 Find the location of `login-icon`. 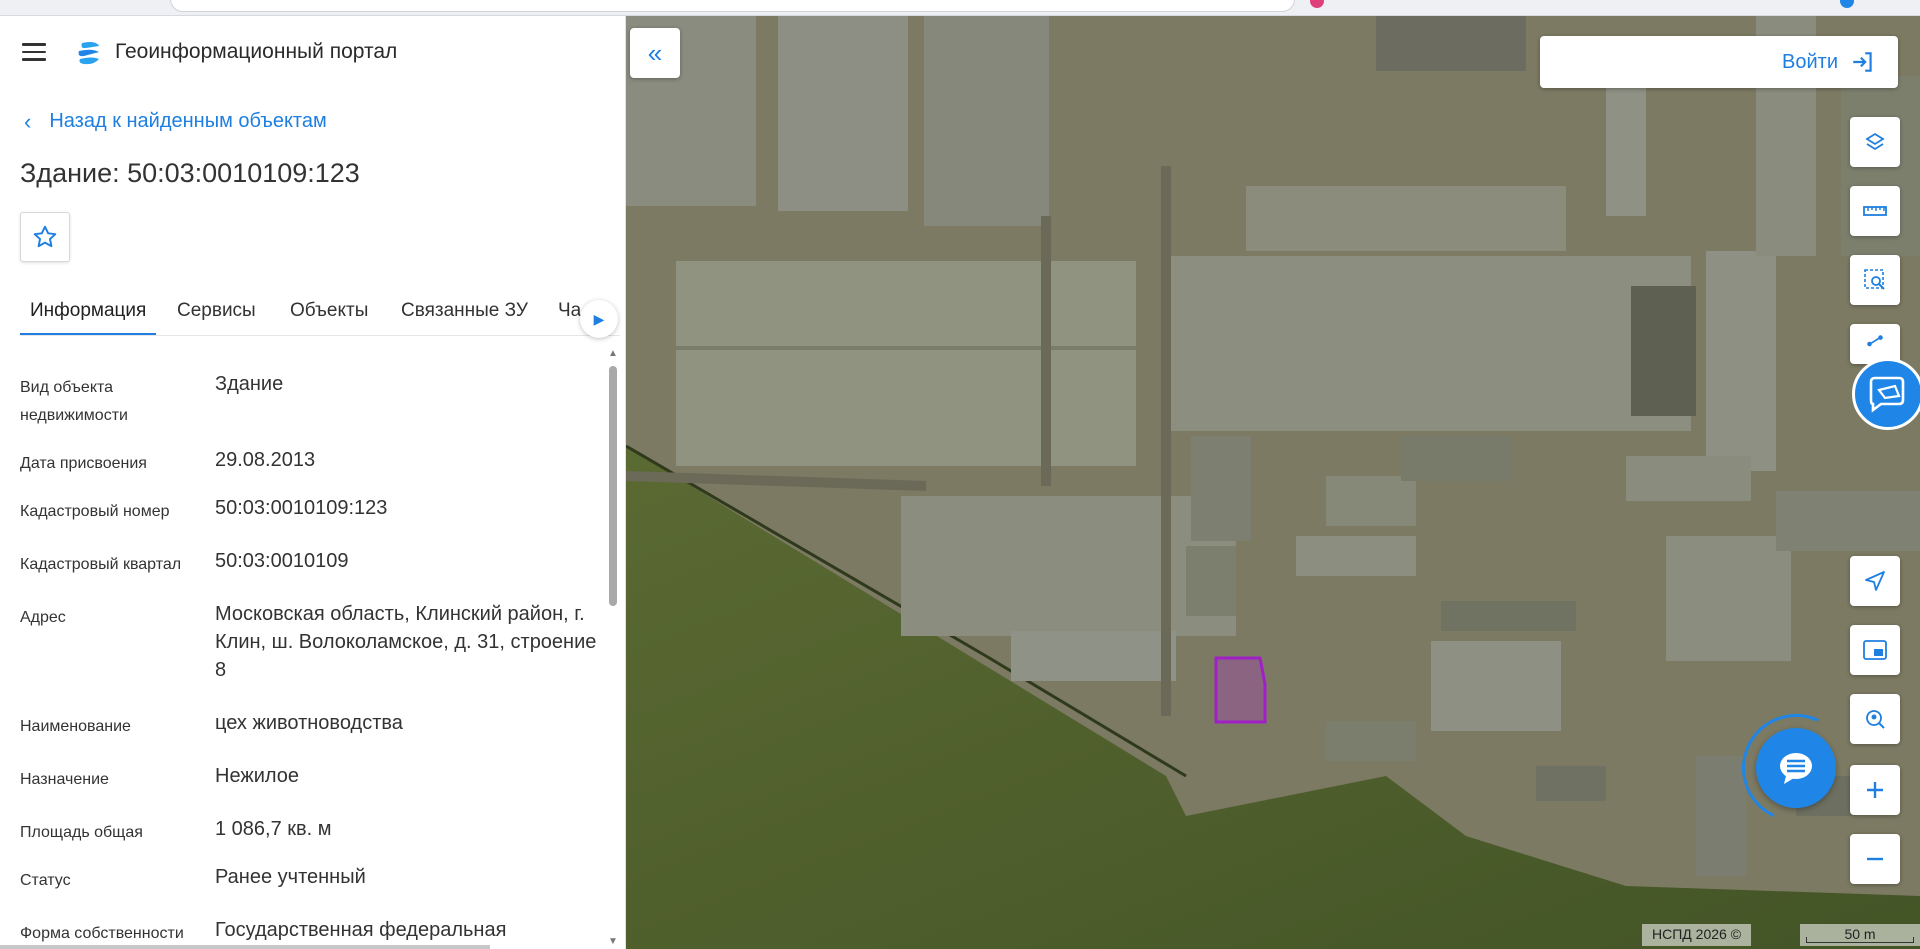

login-icon is located at coordinates (1862, 62).